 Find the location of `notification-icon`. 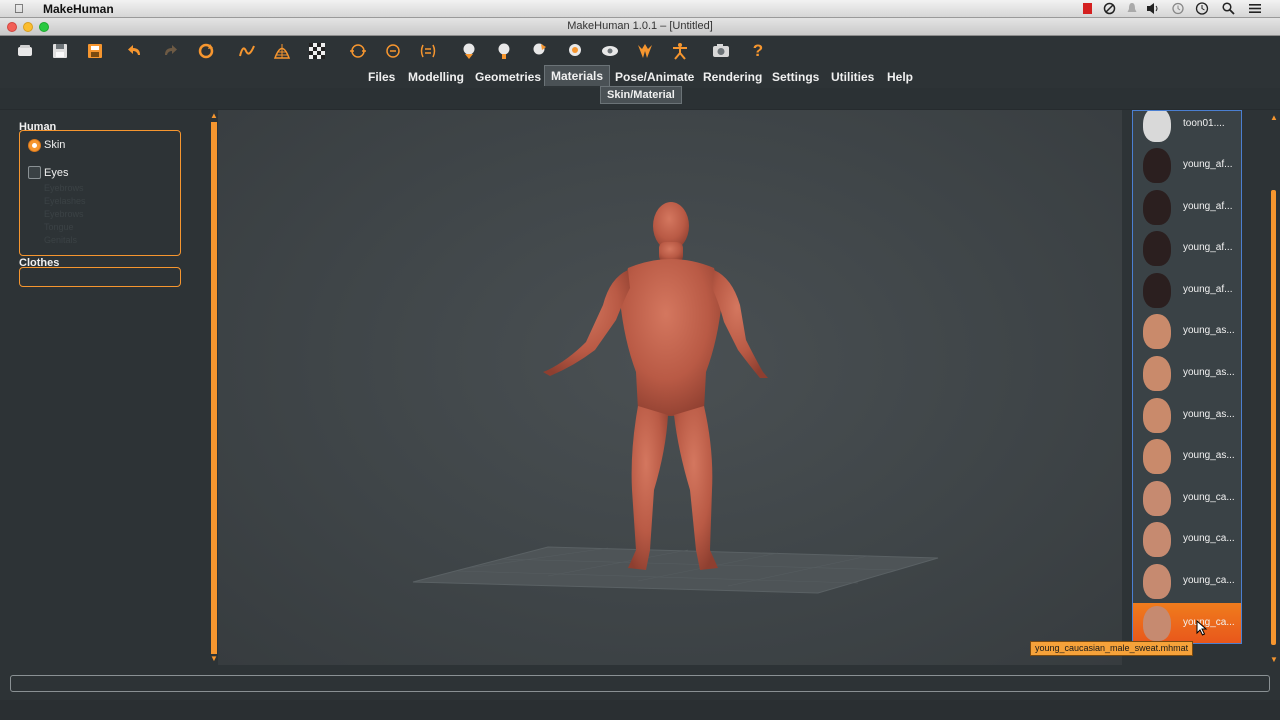

notification-icon is located at coordinates (1132, 10).